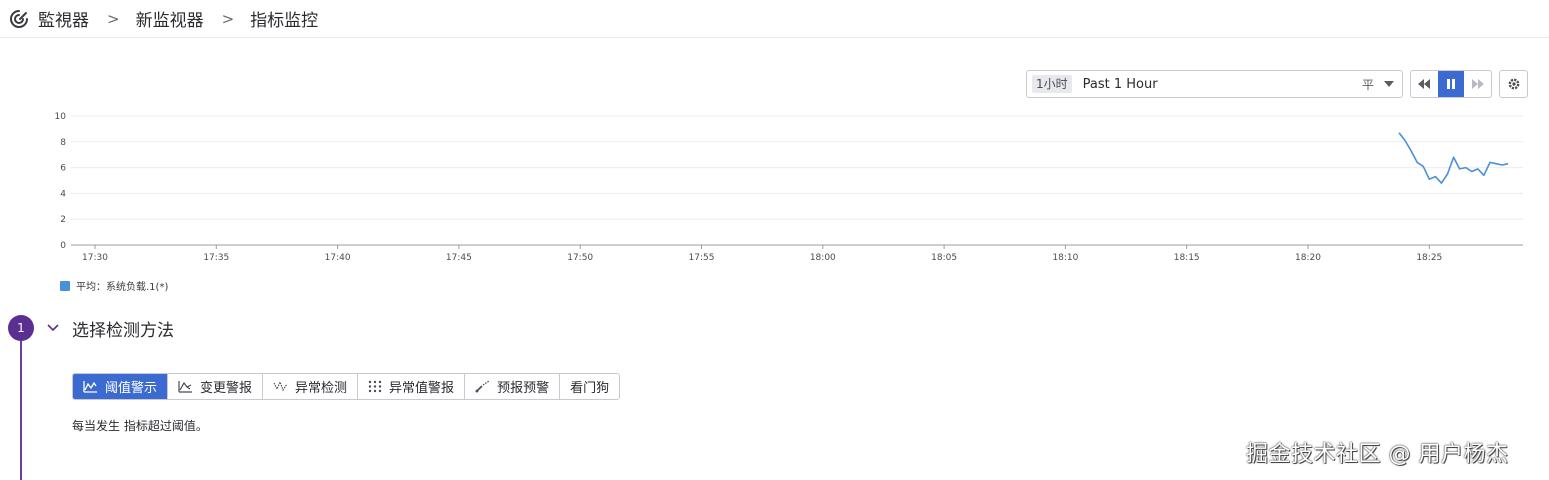  Describe the element at coordinates (216, 258) in the screenshot. I see `x-tick-label: 17:35` at that location.